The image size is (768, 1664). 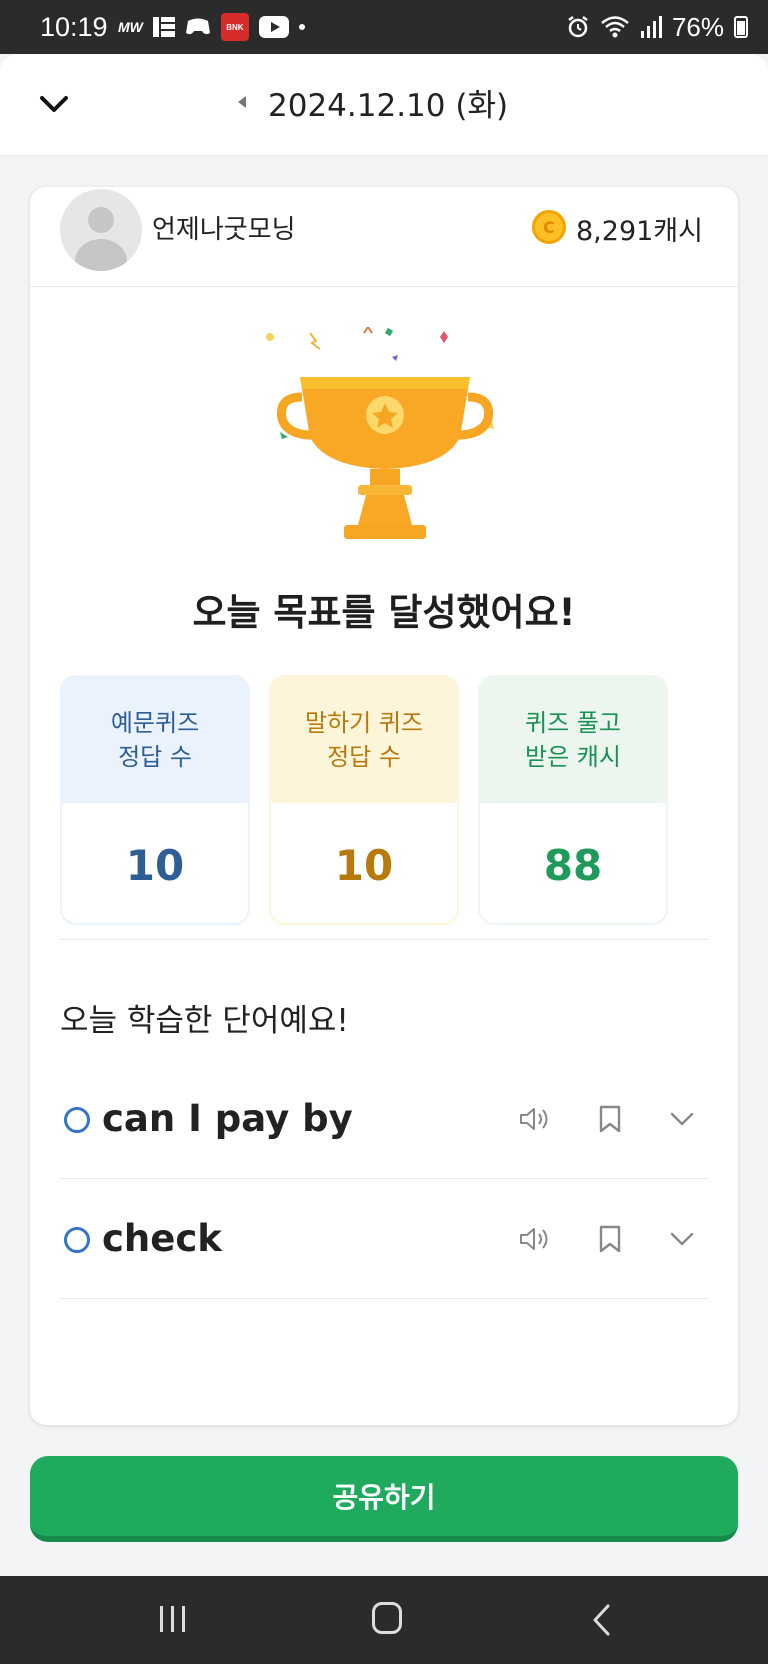 I want to click on wifi-icon, so click(x=615, y=27).